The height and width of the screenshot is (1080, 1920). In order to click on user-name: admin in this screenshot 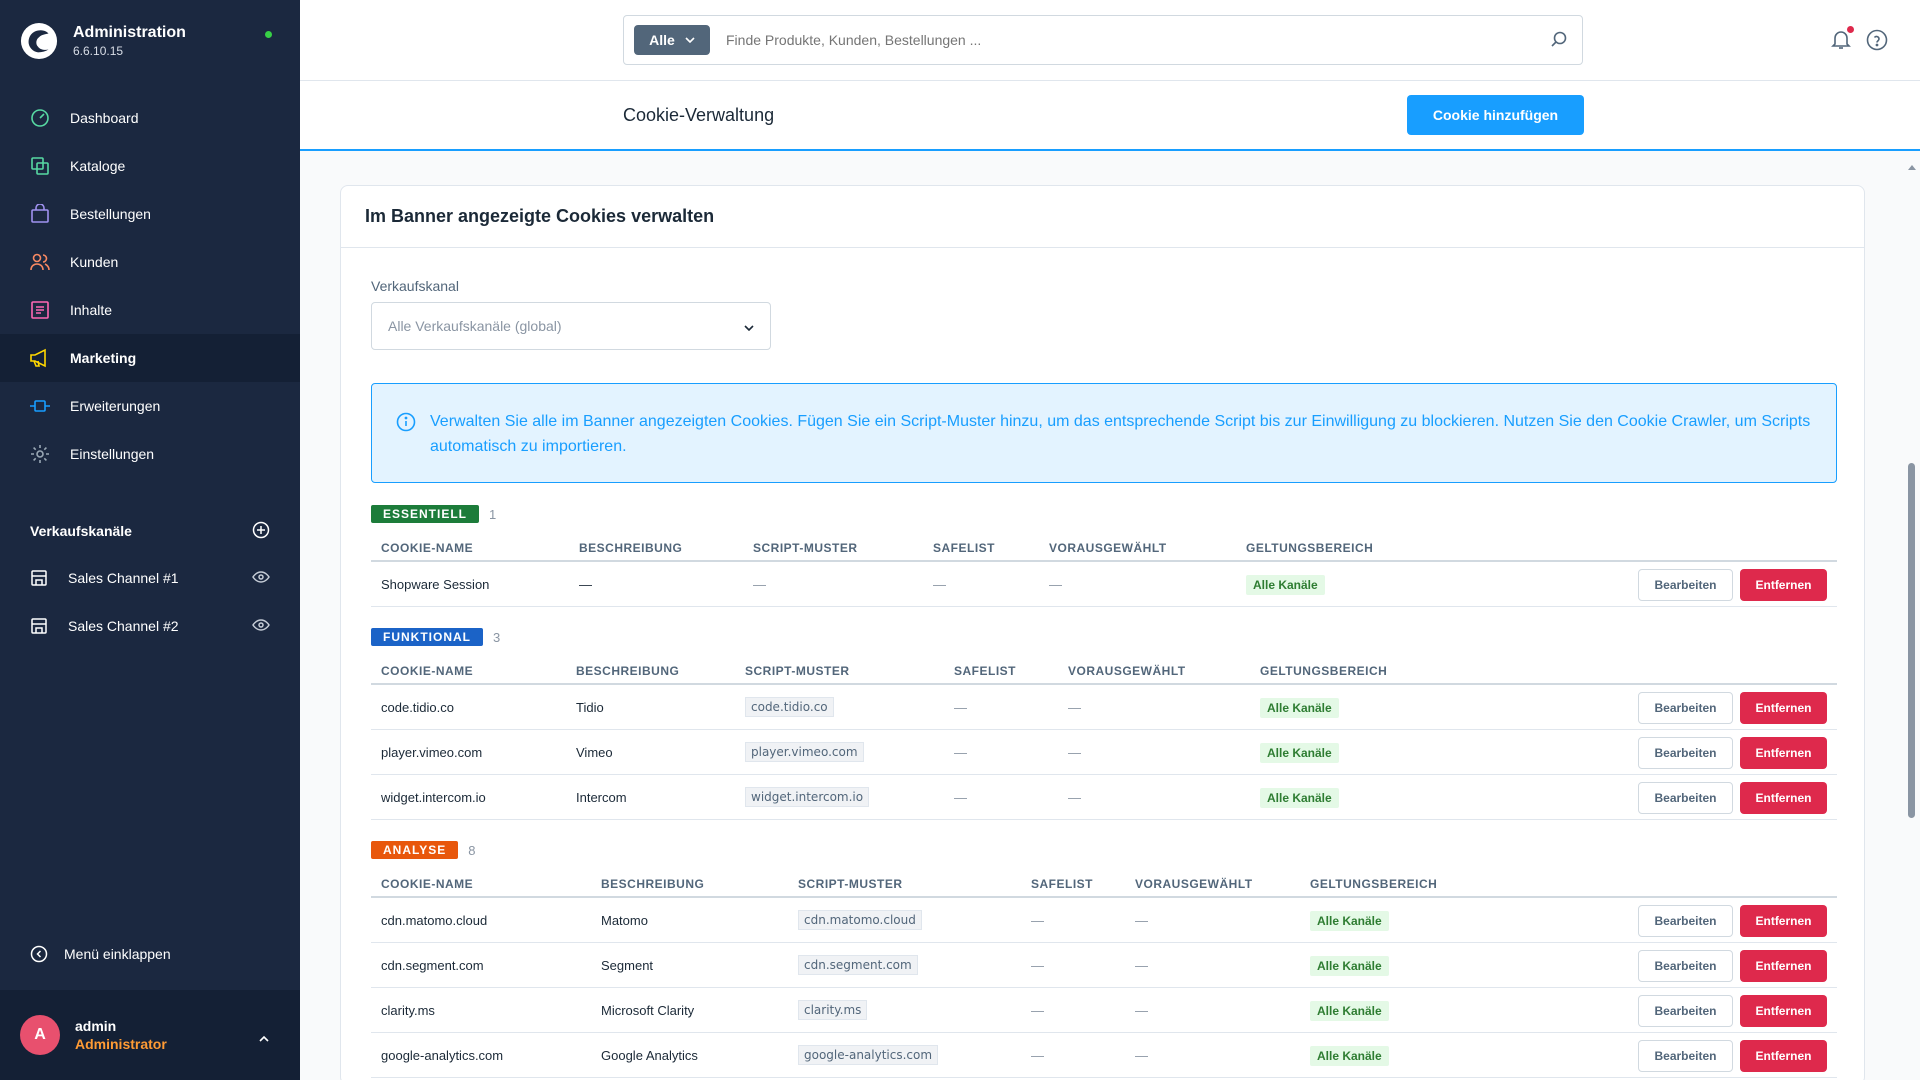, I will do `click(96, 1026)`.